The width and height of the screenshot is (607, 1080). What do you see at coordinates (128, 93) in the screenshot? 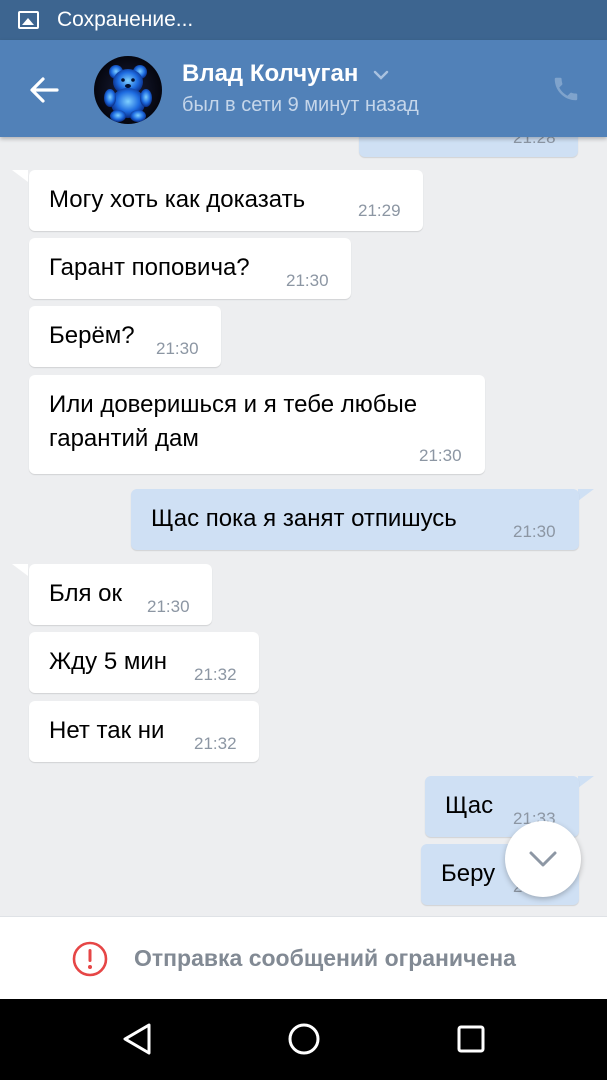
I see `teddy-bear-avatar-image` at bounding box center [128, 93].